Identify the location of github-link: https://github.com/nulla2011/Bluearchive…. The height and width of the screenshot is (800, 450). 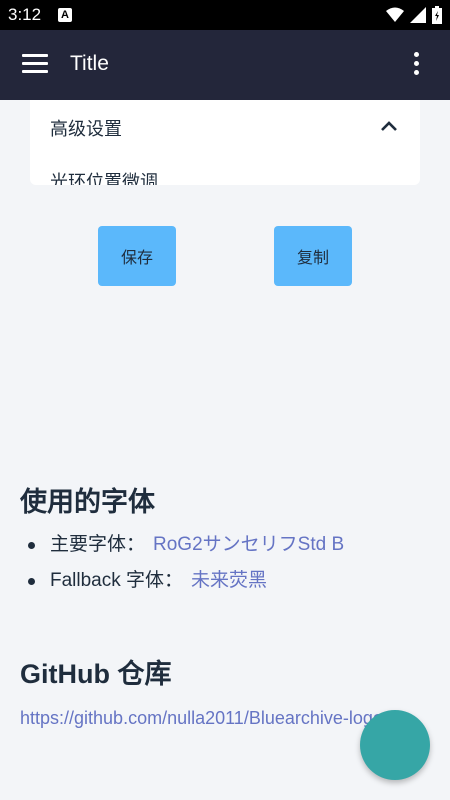
(210, 718).